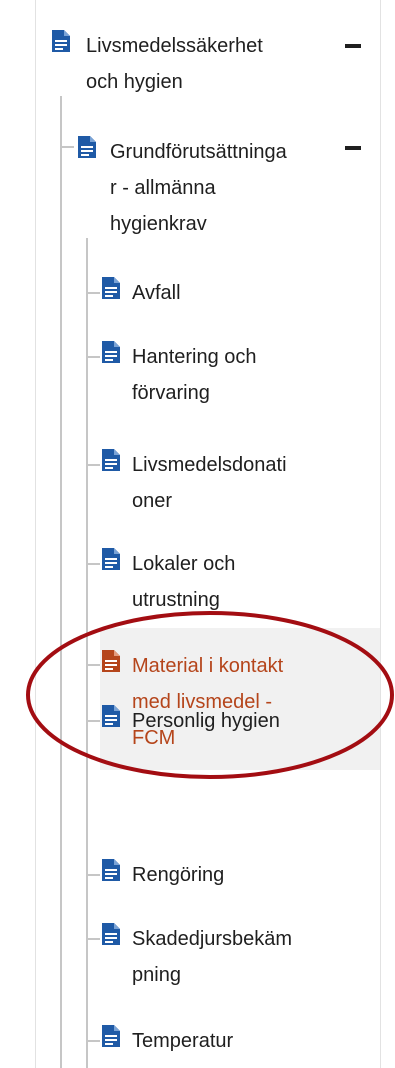 This screenshot has width=395, height=1068. What do you see at coordinates (232, 875) in the screenshot?
I see `tree-item-rengoring: Rengöring` at bounding box center [232, 875].